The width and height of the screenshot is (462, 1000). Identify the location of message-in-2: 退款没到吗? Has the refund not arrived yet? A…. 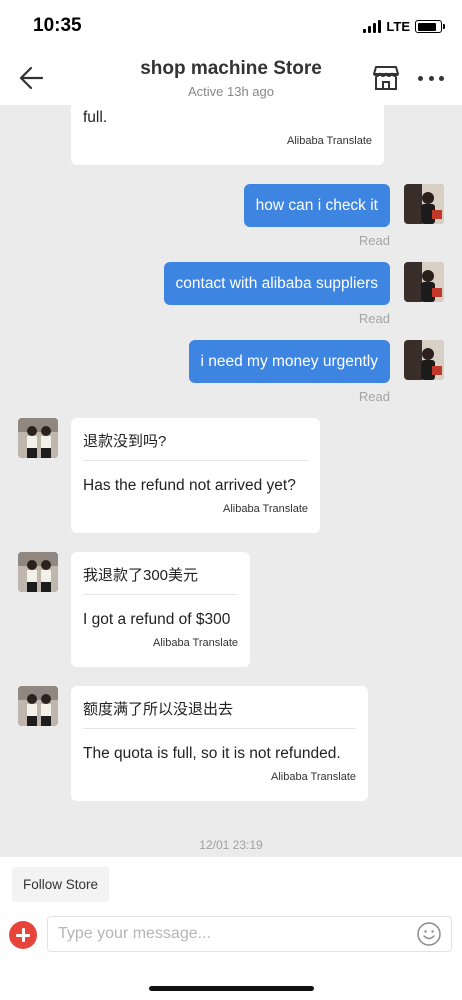
(195, 475).